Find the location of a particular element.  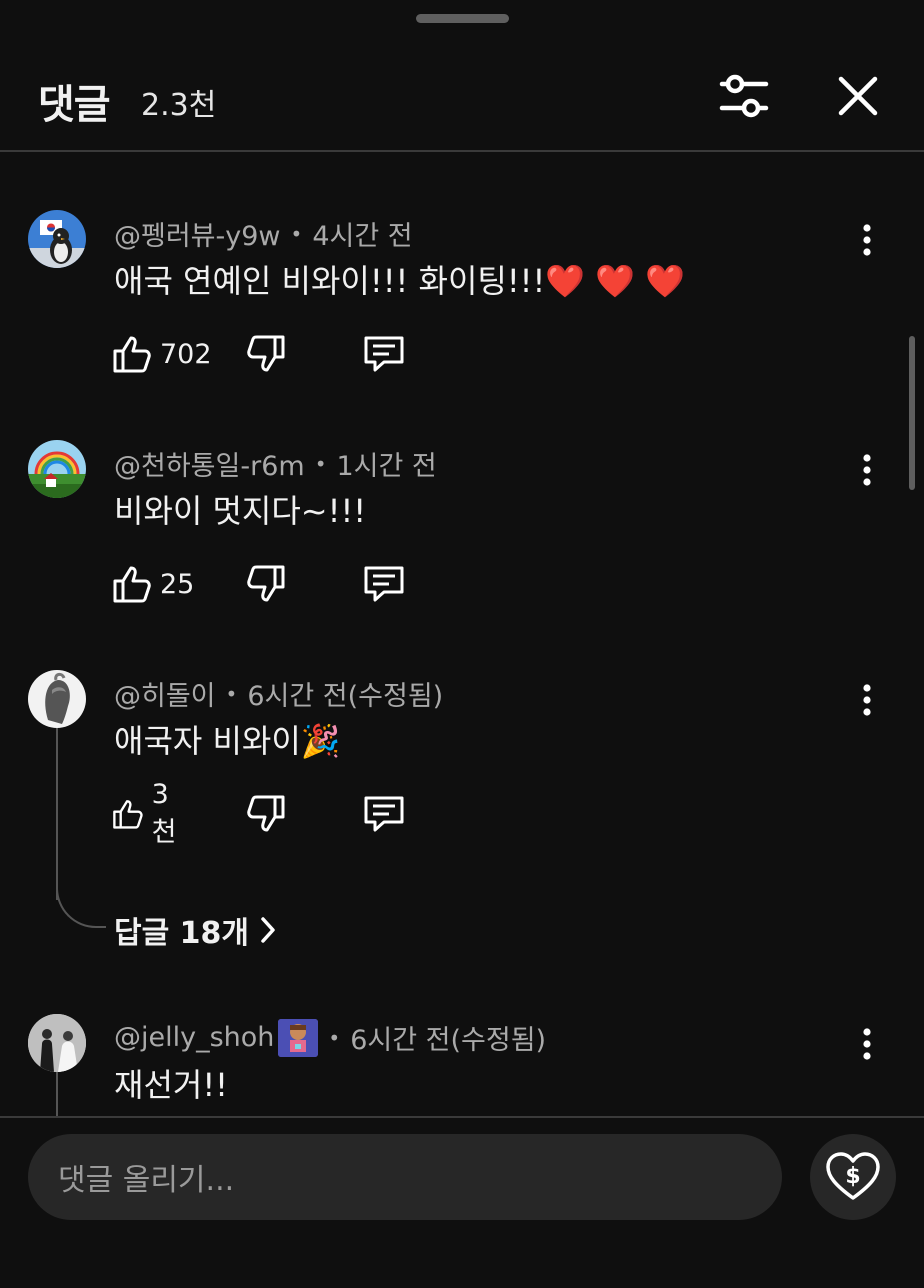

comment-time: 1시간 전 is located at coordinates (386, 466).